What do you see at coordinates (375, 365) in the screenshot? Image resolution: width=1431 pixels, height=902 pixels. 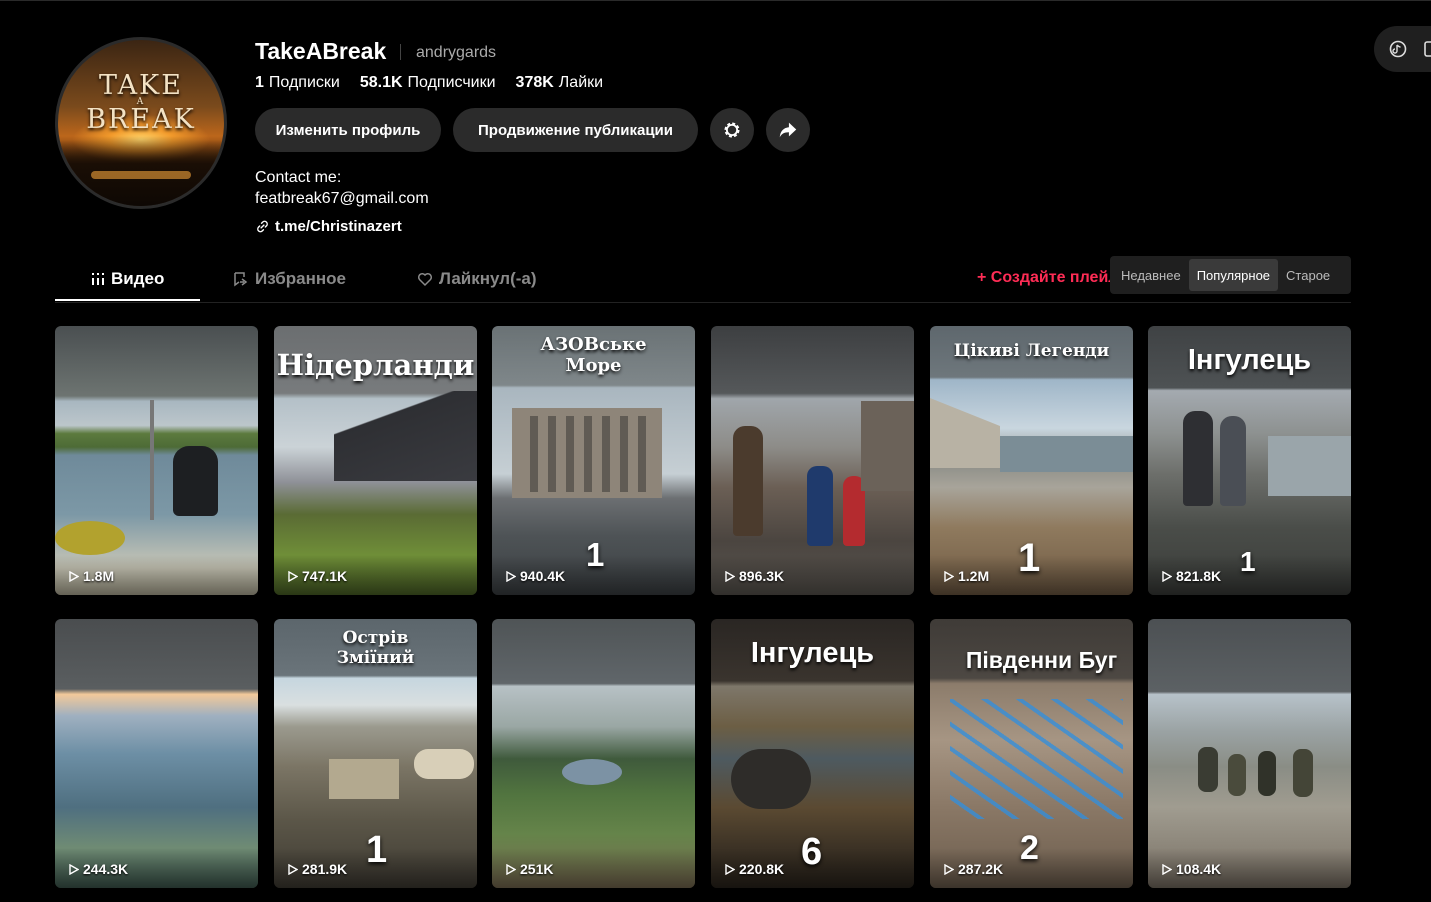 I see `video-caption: Нідерланди` at bounding box center [375, 365].